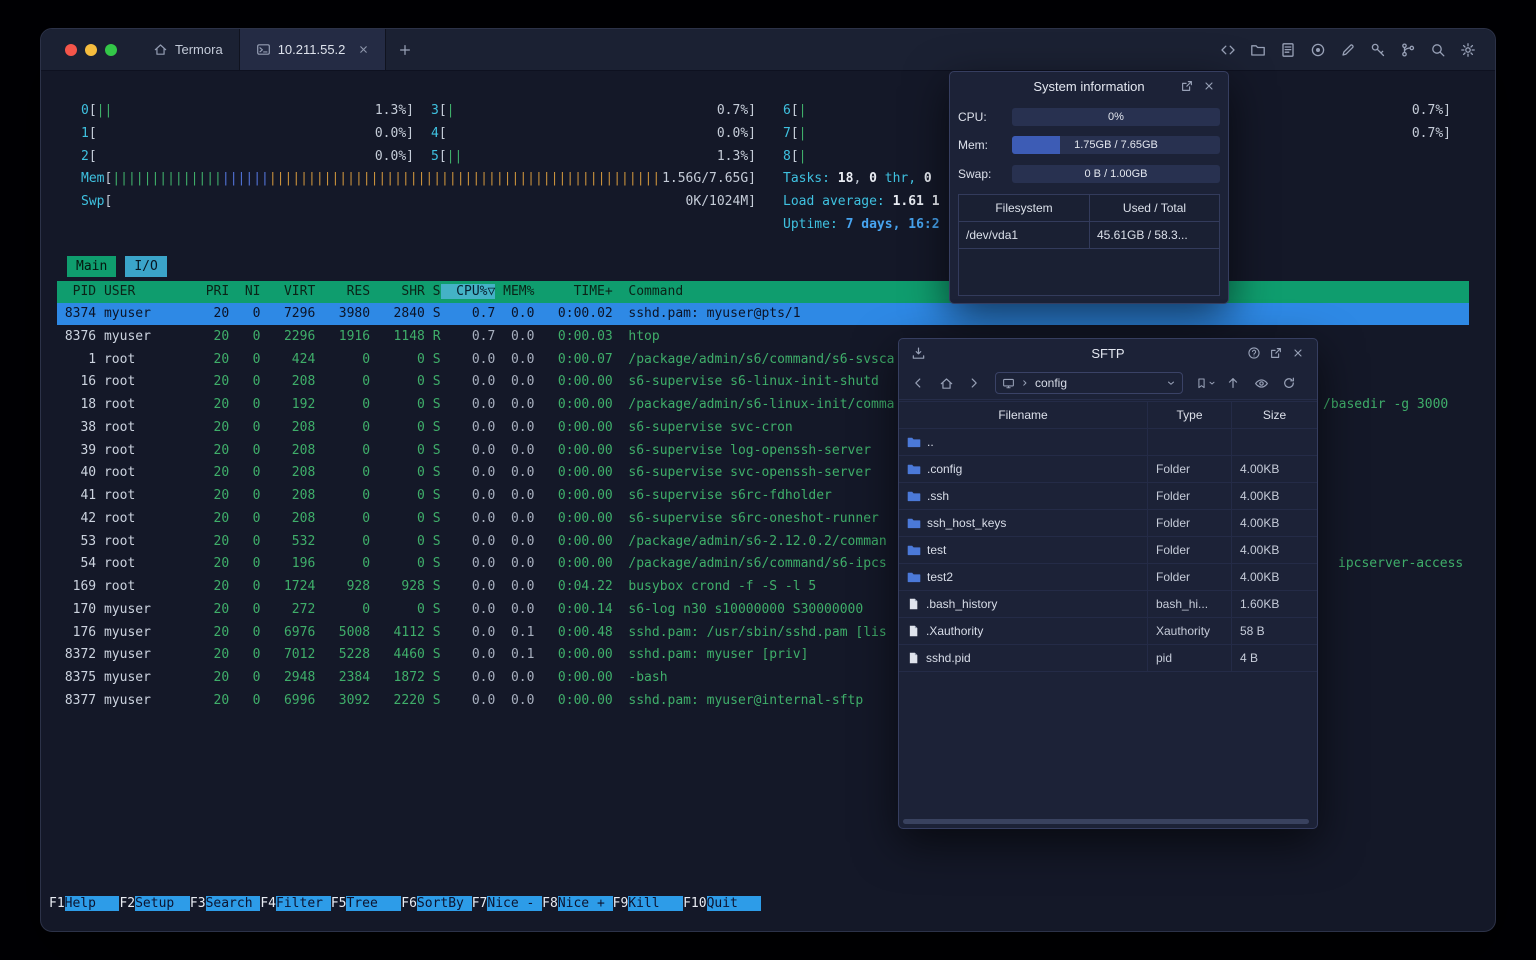 This screenshot has height=960, width=1536. Describe the element at coordinates (1116, 145) in the screenshot. I see `mem-usage-bar: 1.75GB / 7.65GB` at that location.